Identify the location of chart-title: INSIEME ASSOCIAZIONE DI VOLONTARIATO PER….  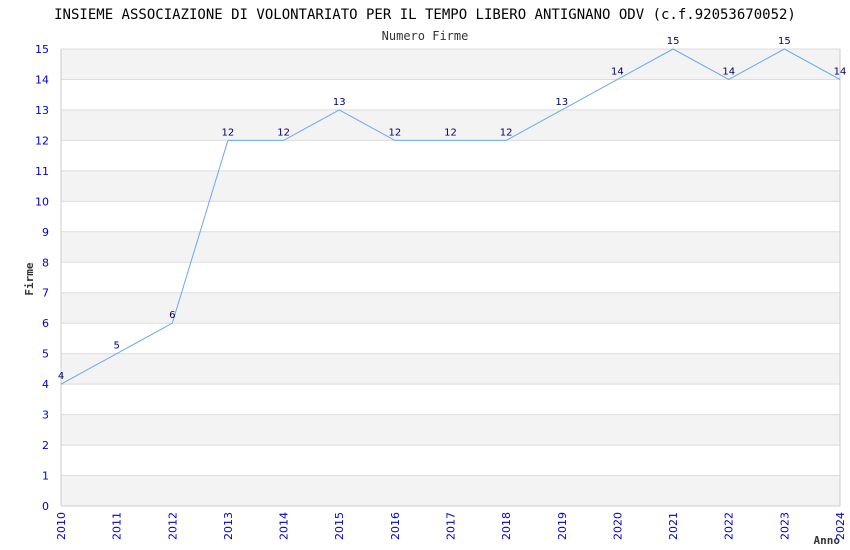
(425, 15).